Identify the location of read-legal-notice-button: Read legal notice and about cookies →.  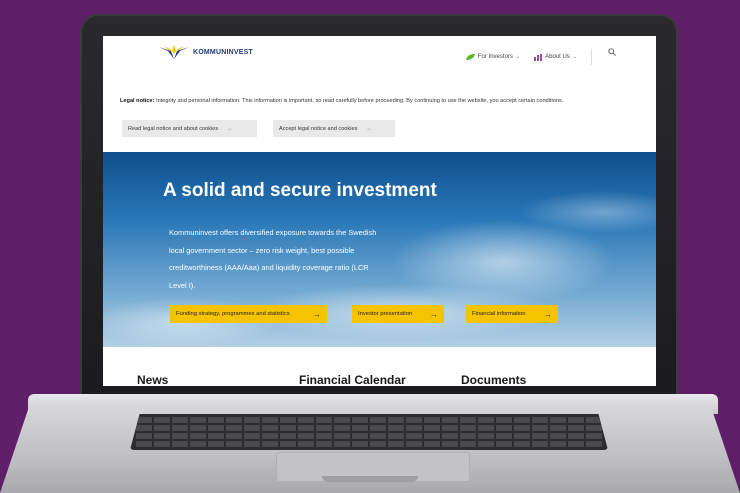
(189, 128).